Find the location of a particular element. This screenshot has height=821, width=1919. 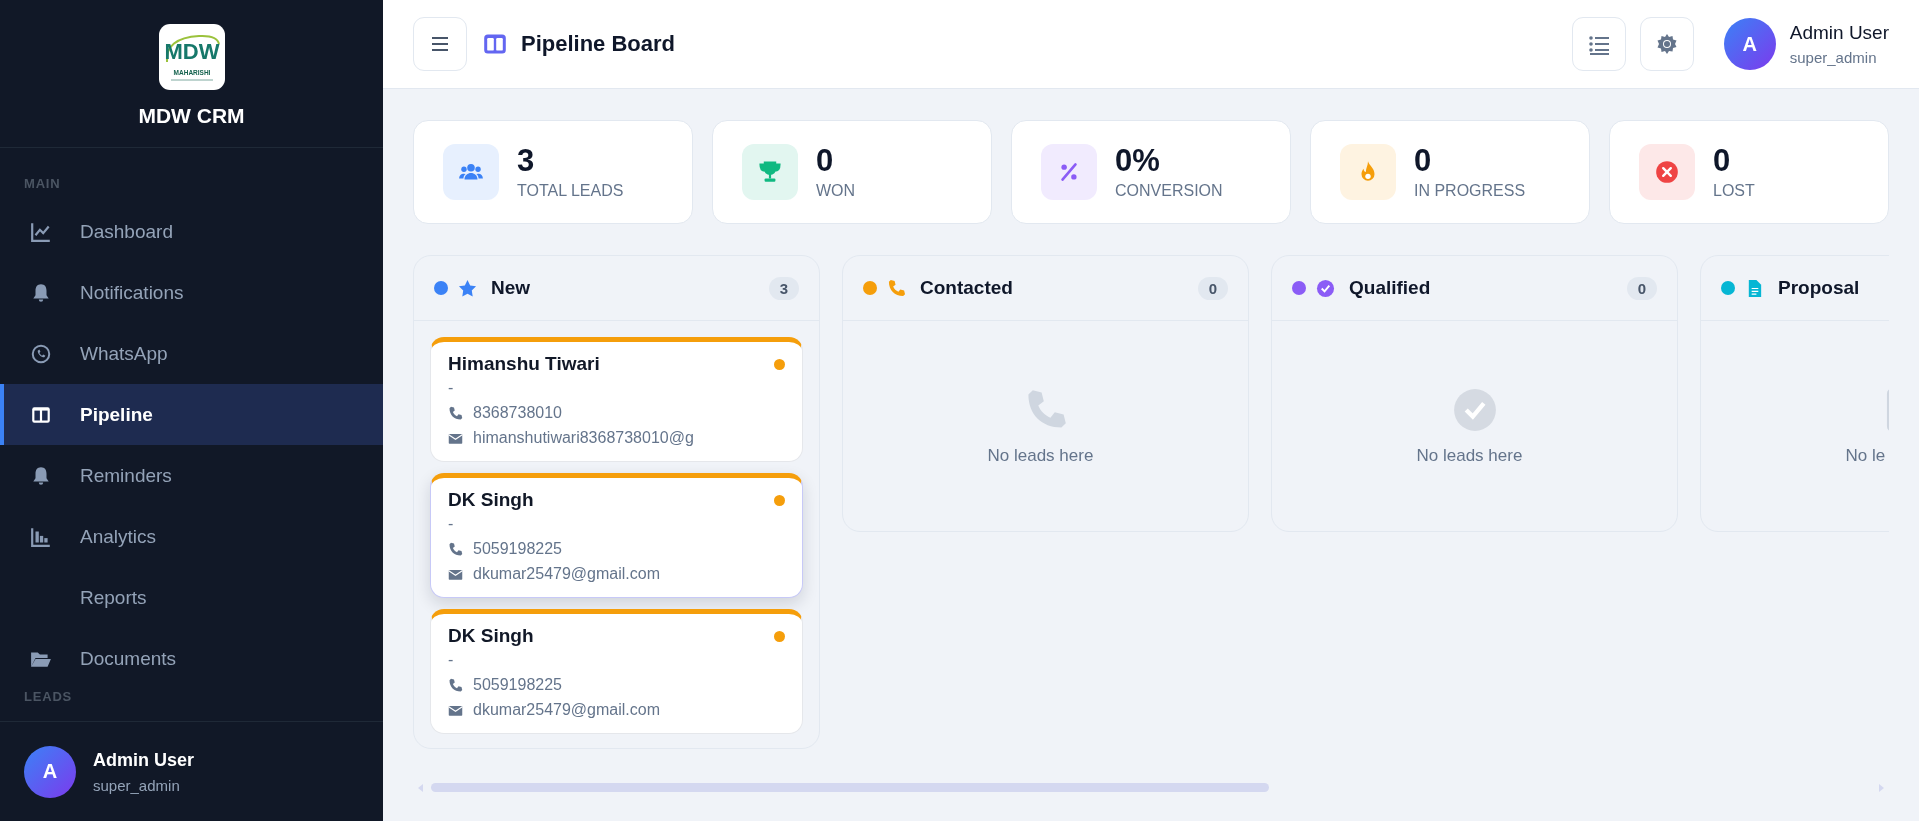

settings-icon is located at coordinates (1666, 44).